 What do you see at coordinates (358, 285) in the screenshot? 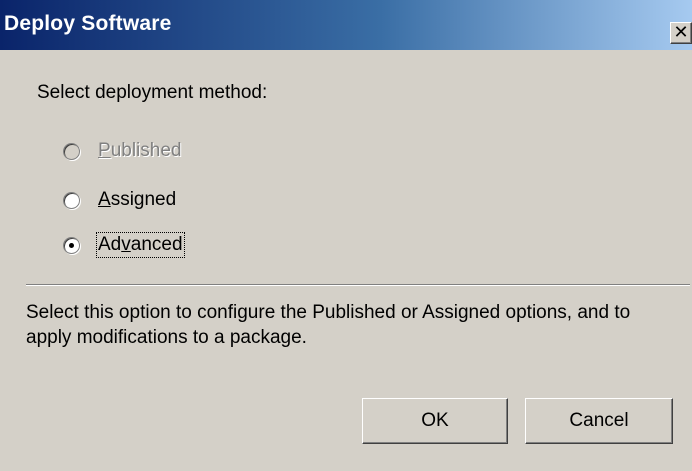
I see `separator` at bounding box center [358, 285].